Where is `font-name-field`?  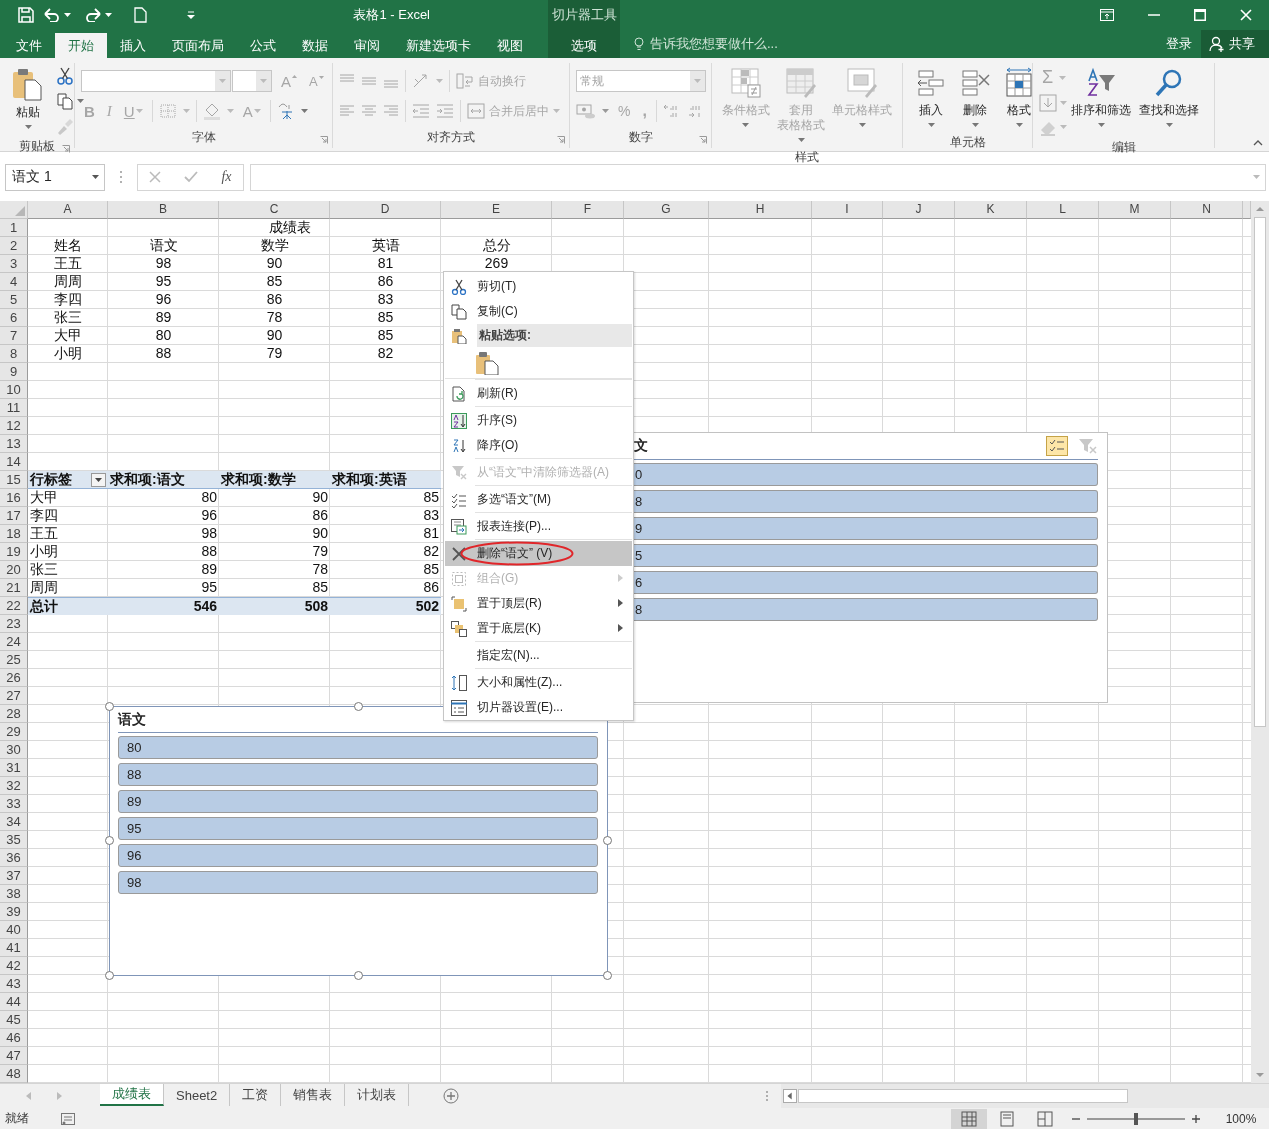
font-name-field is located at coordinates (156, 81).